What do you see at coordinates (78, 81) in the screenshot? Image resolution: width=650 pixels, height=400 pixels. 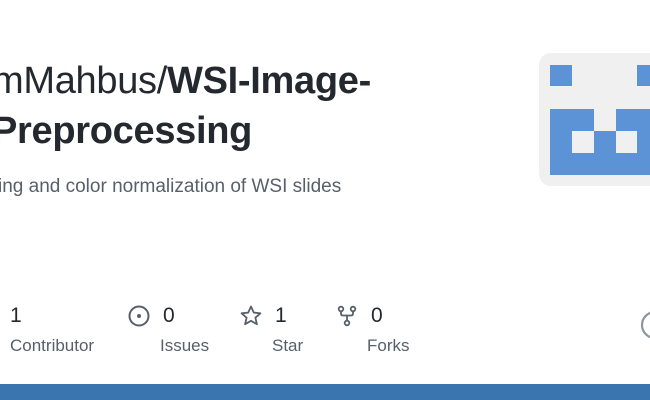 I see `repo-owner: mMahbus` at bounding box center [78, 81].